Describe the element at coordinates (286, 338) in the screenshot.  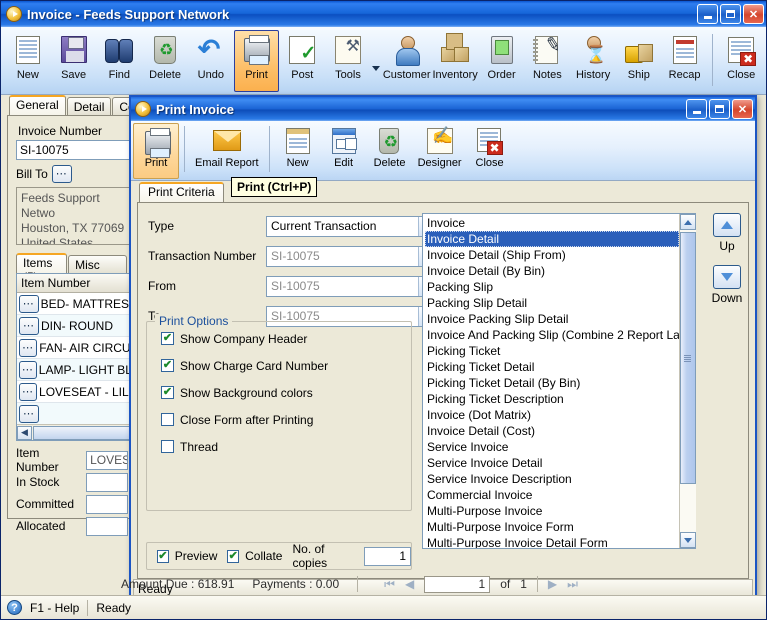
I see `checkbox-row-show-company-header: Show Company Header` at that location.